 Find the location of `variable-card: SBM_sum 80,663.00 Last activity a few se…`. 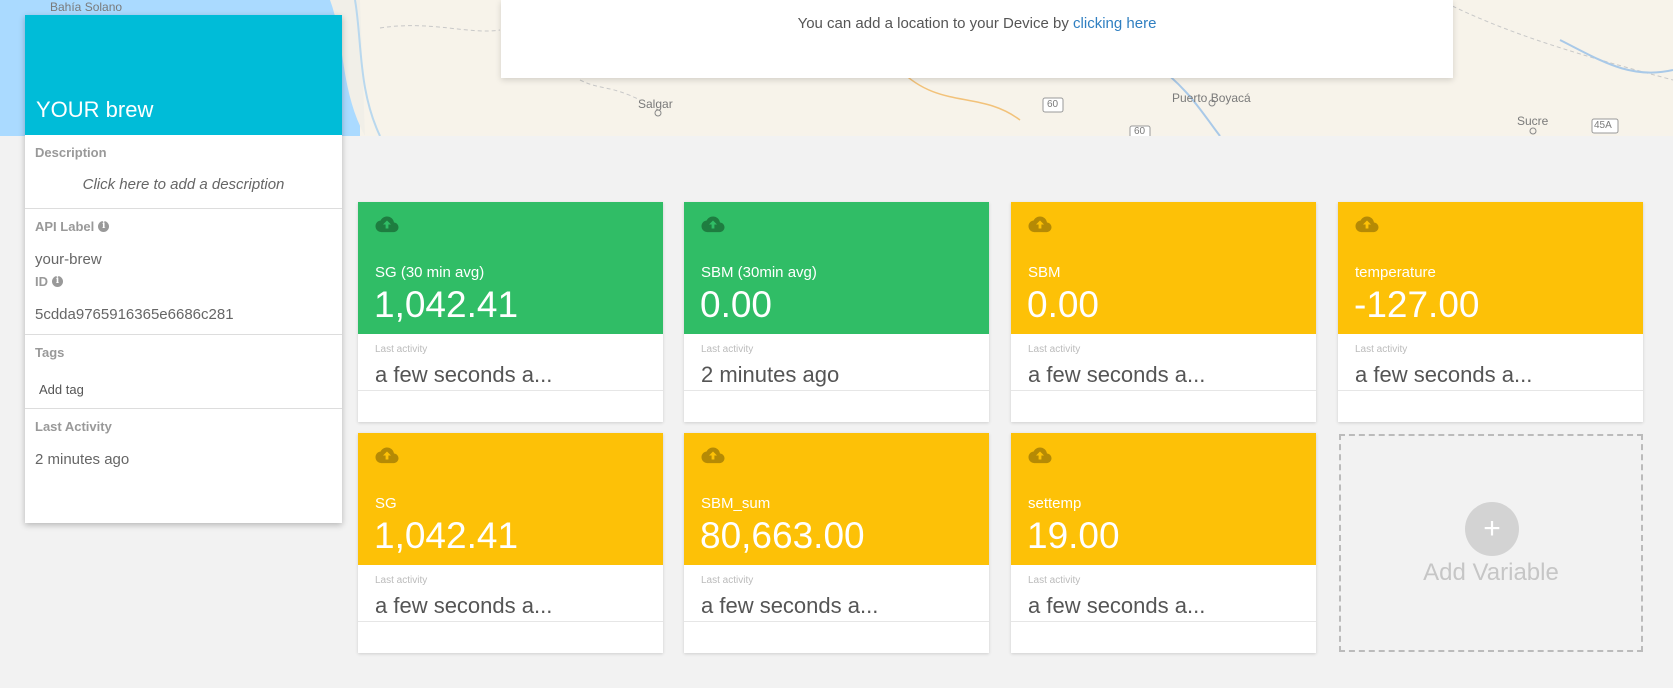

variable-card: SBM_sum 80,663.00 Last activity a few se… is located at coordinates (836, 543).